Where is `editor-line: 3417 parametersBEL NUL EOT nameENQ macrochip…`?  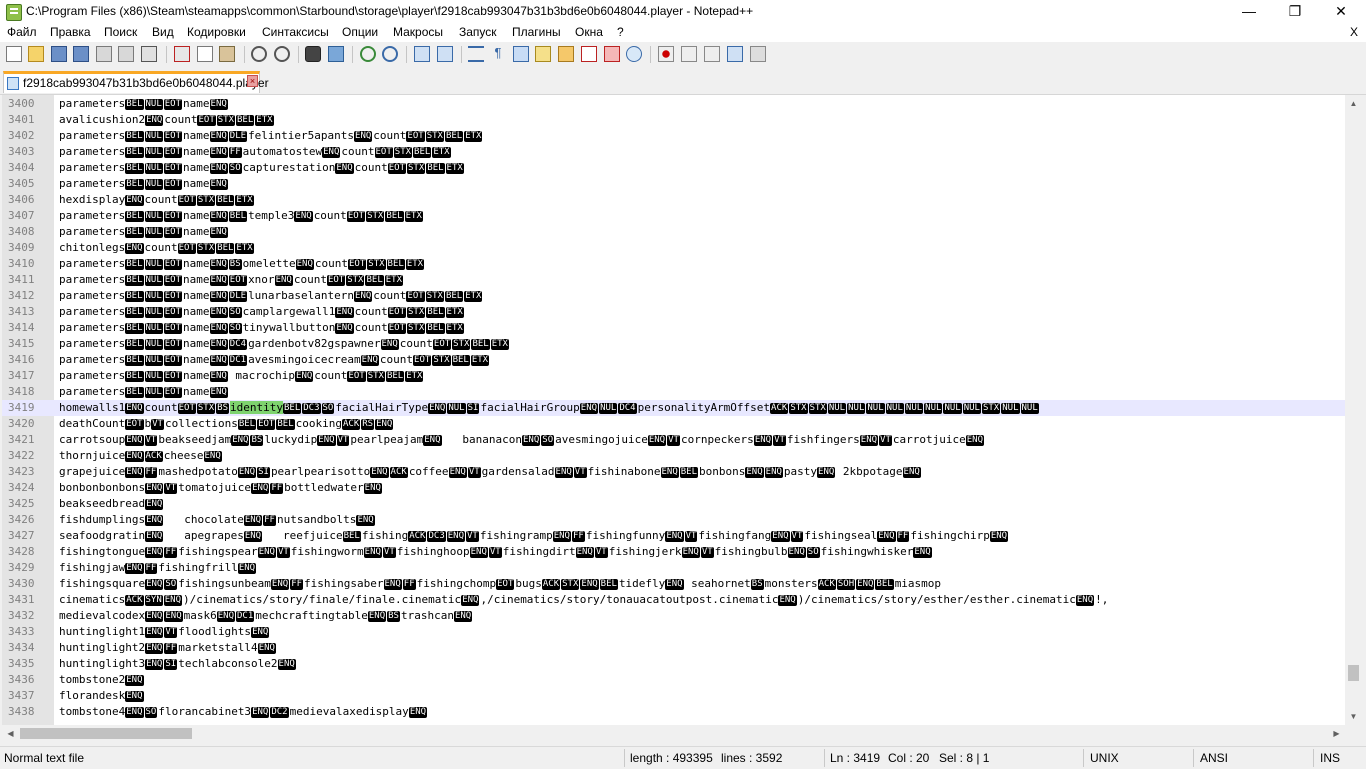 editor-line: 3417 parametersBEL NUL EOT nameENQ macrochip… is located at coordinates (673, 376).